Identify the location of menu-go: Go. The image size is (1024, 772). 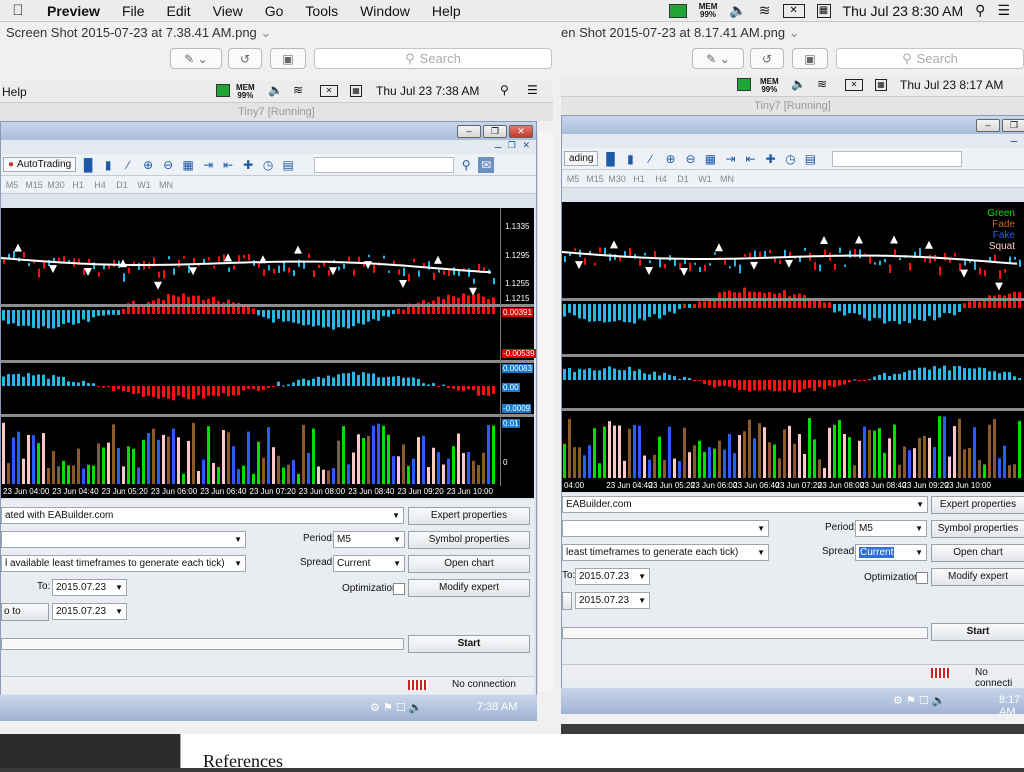
(274, 11).